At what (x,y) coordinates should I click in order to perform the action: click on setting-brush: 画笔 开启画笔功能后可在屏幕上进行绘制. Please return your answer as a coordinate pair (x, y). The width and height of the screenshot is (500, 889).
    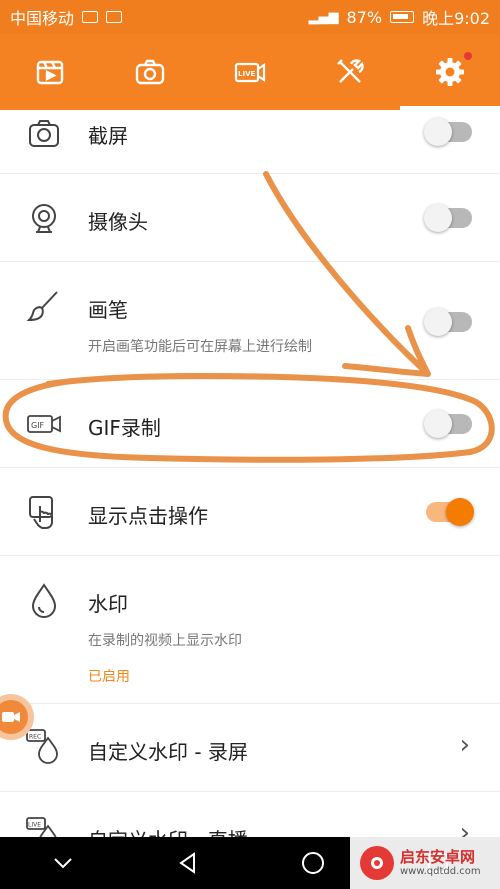
    Looking at the image, I should click on (250, 321).